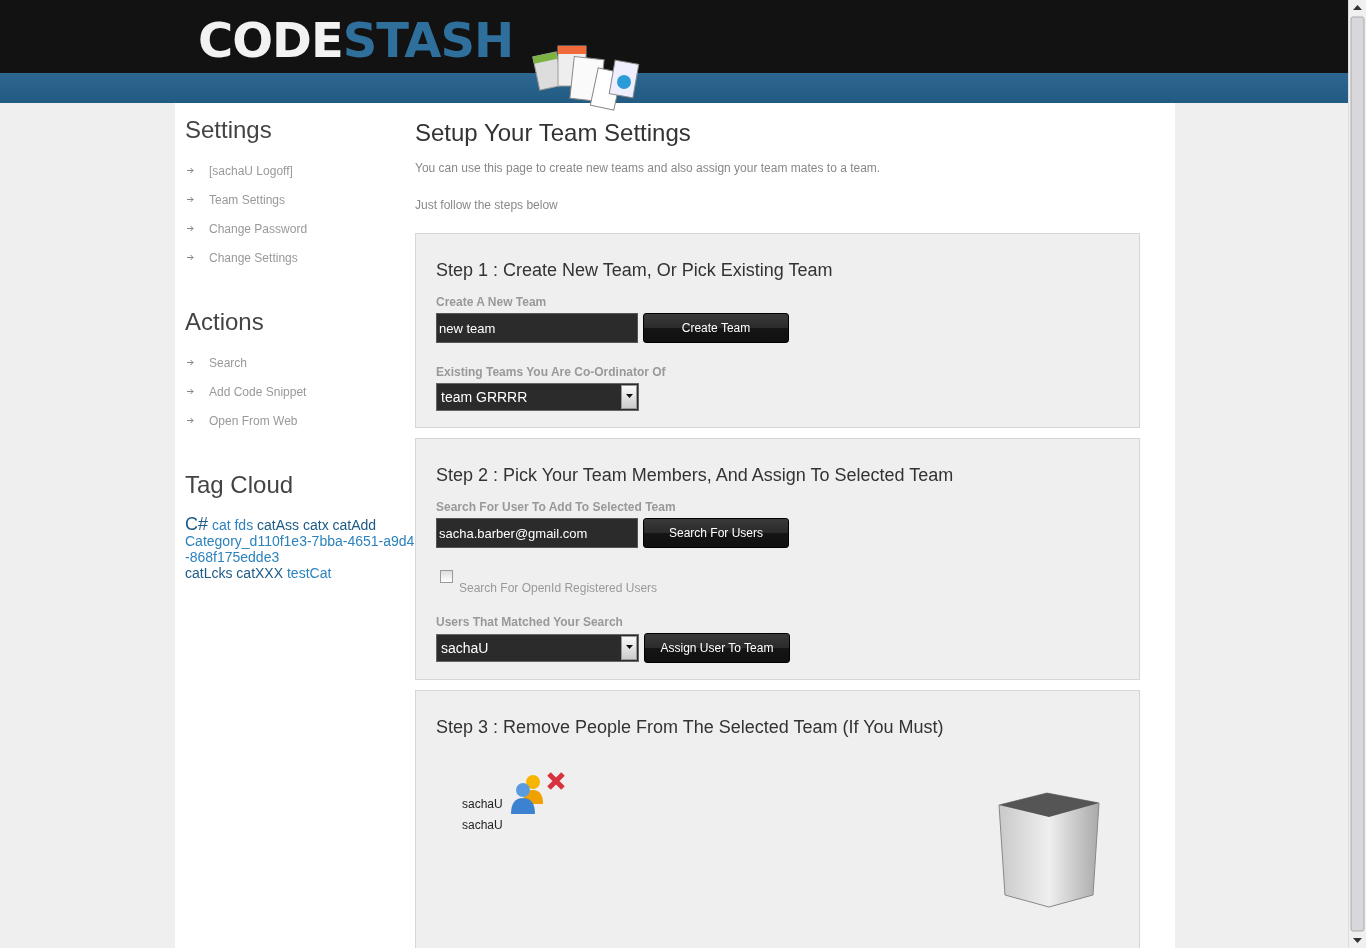 This screenshot has height=948, width=1366. What do you see at coordinates (278, 525) in the screenshot?
I see `tag-link: catAss` at bounding box center [278, 525].